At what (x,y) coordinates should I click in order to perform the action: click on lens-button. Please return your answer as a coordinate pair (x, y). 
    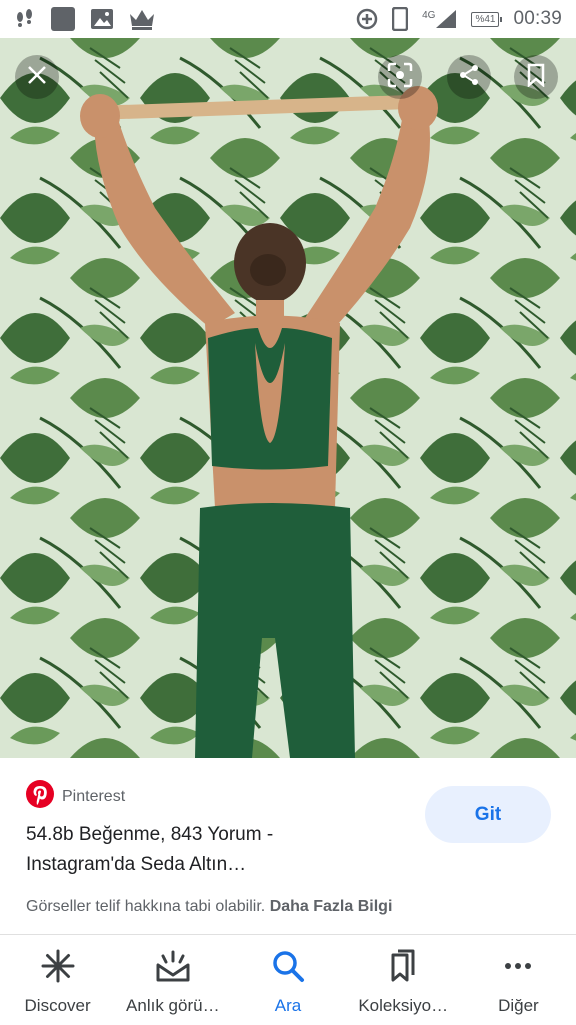
    Looking at the image, I should click on (400, 77).